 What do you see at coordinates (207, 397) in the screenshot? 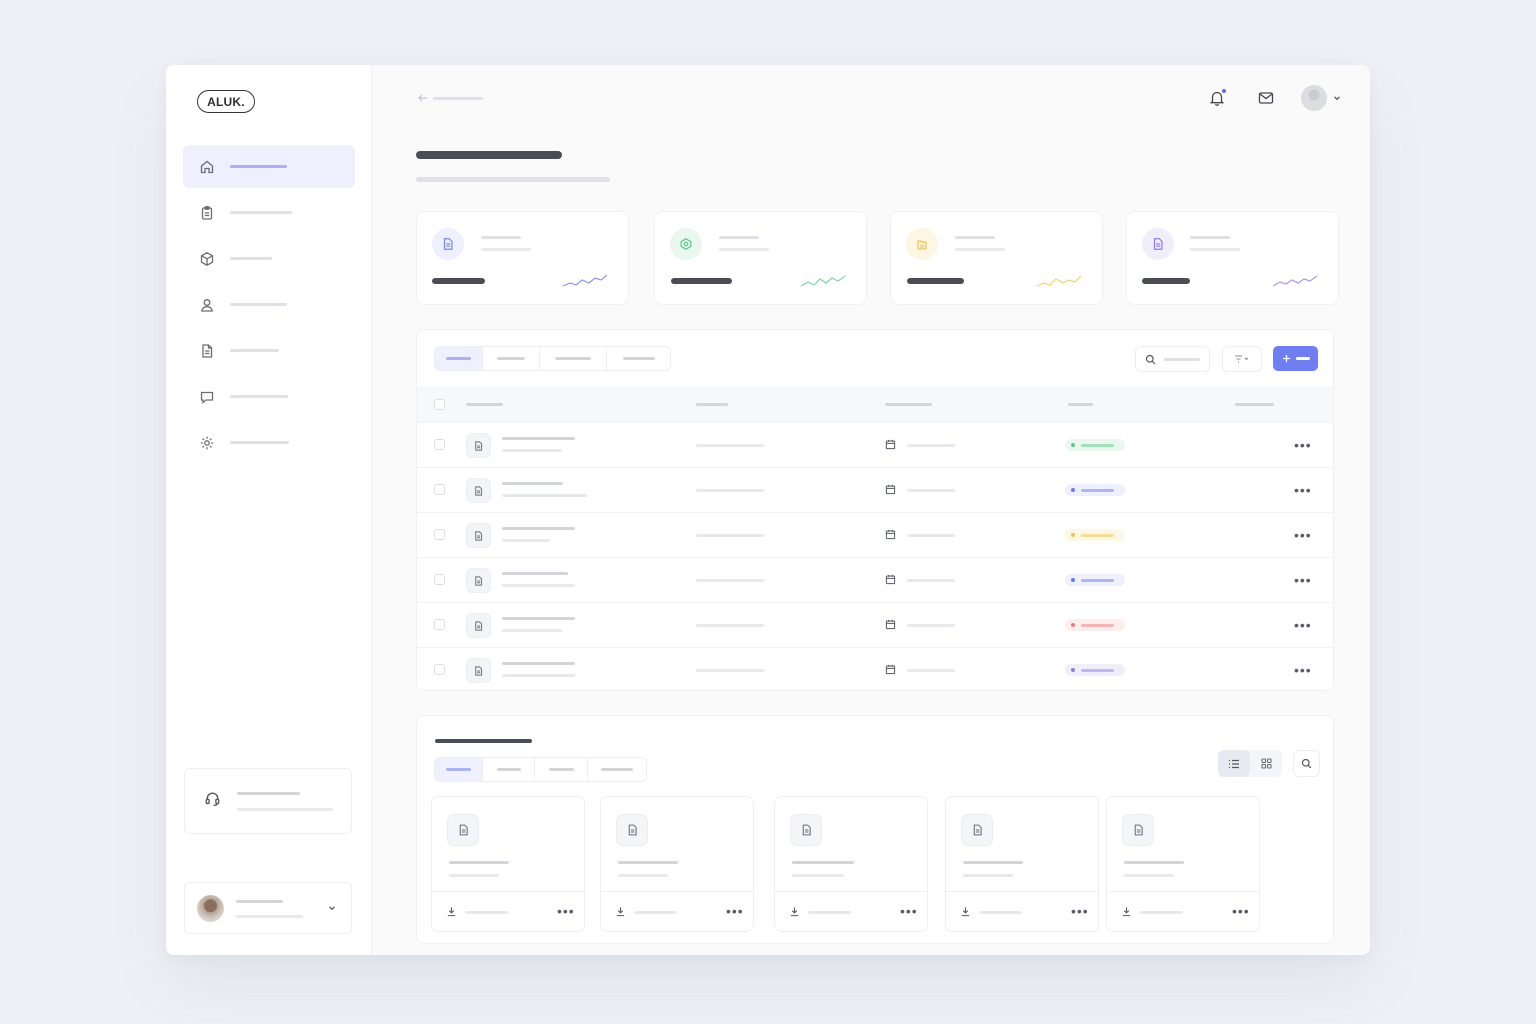
I see `chat-icon` at bounding box center [207, 397].